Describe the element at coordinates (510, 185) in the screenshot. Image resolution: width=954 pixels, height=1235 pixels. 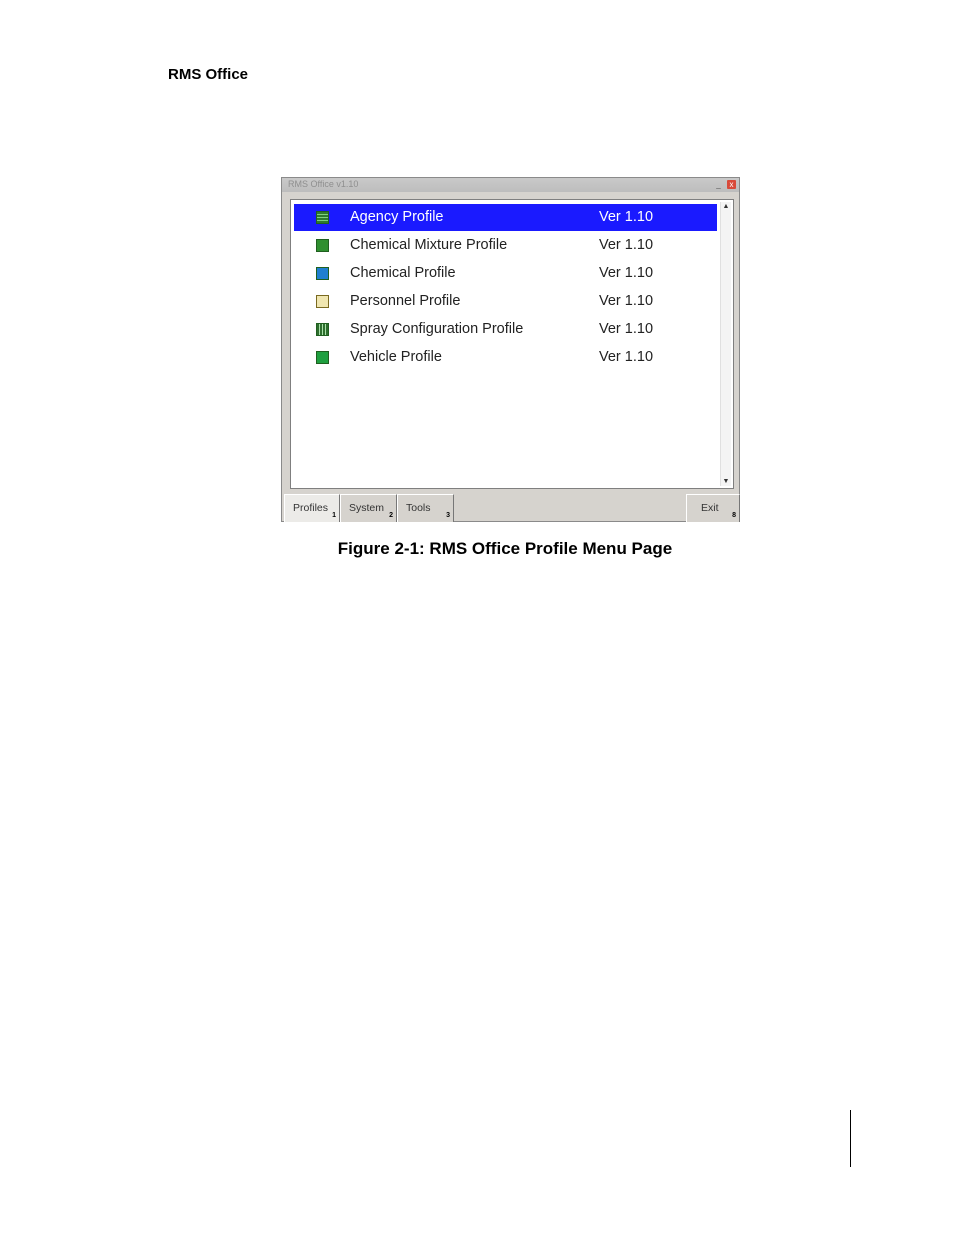
I see `title-bar: RMS Office v1.10 _ x` at that location.